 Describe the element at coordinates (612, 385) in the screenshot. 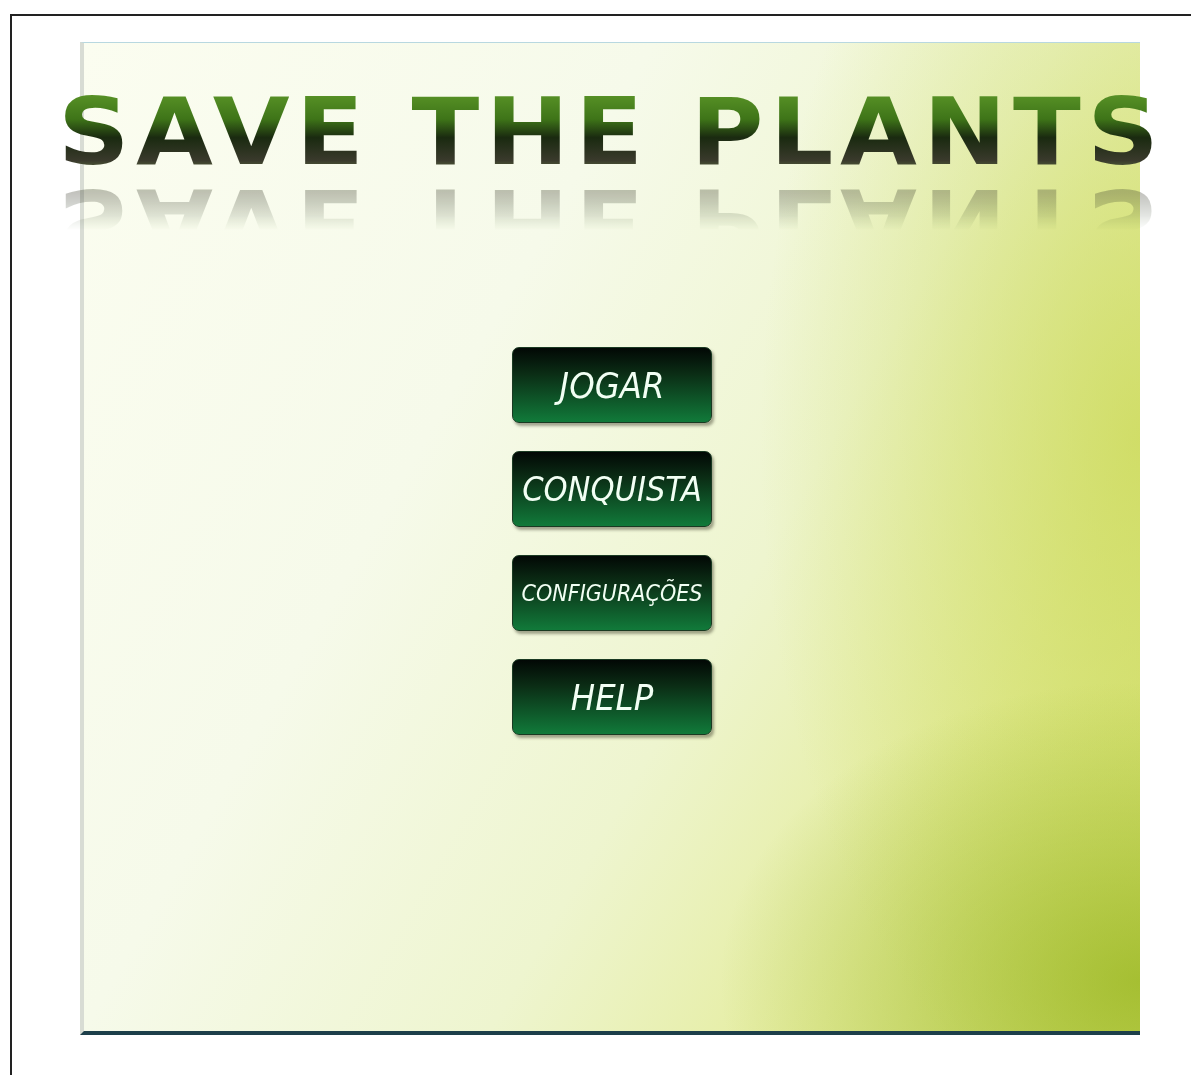

I see `menu-button: JOGAR` at that location.